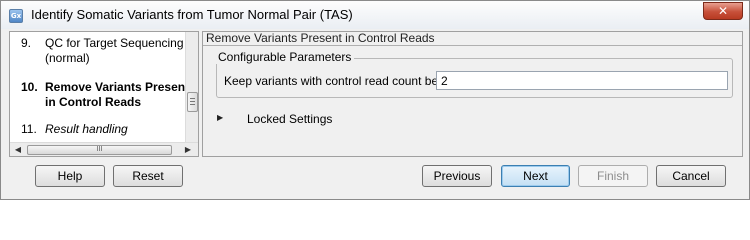  I want to click on locked-settings-toggle: Locked Settings, so click(289, 119).